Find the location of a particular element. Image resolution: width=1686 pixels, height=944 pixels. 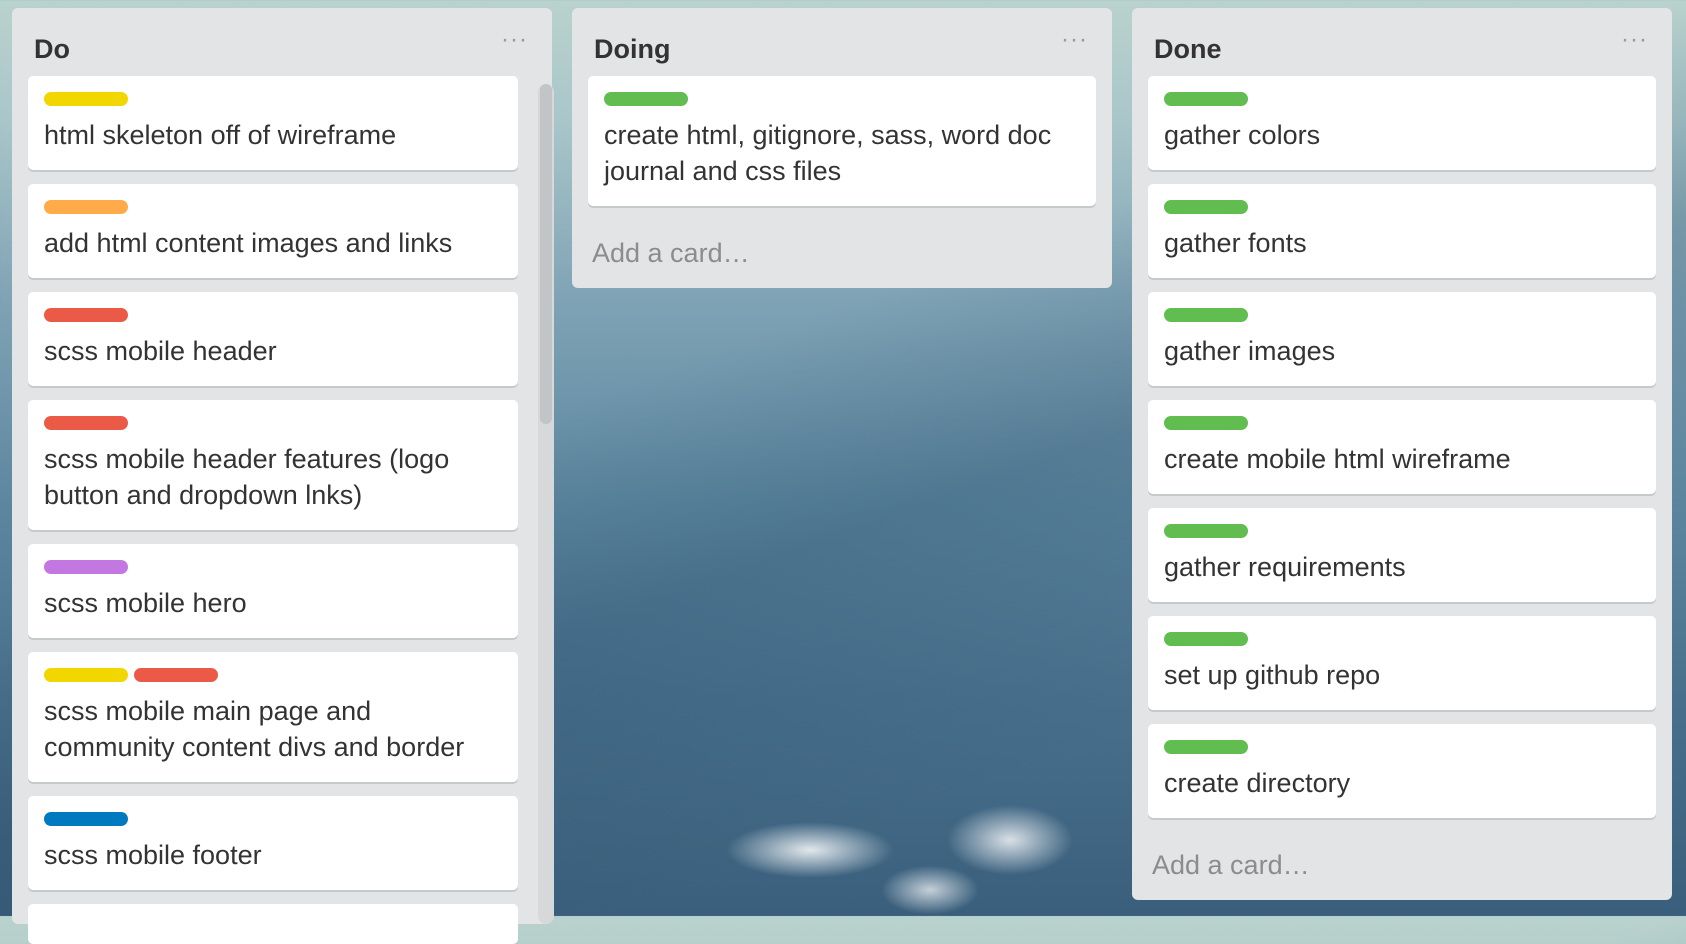

card-title: set up github repo is located at coordinates (1272, 675).